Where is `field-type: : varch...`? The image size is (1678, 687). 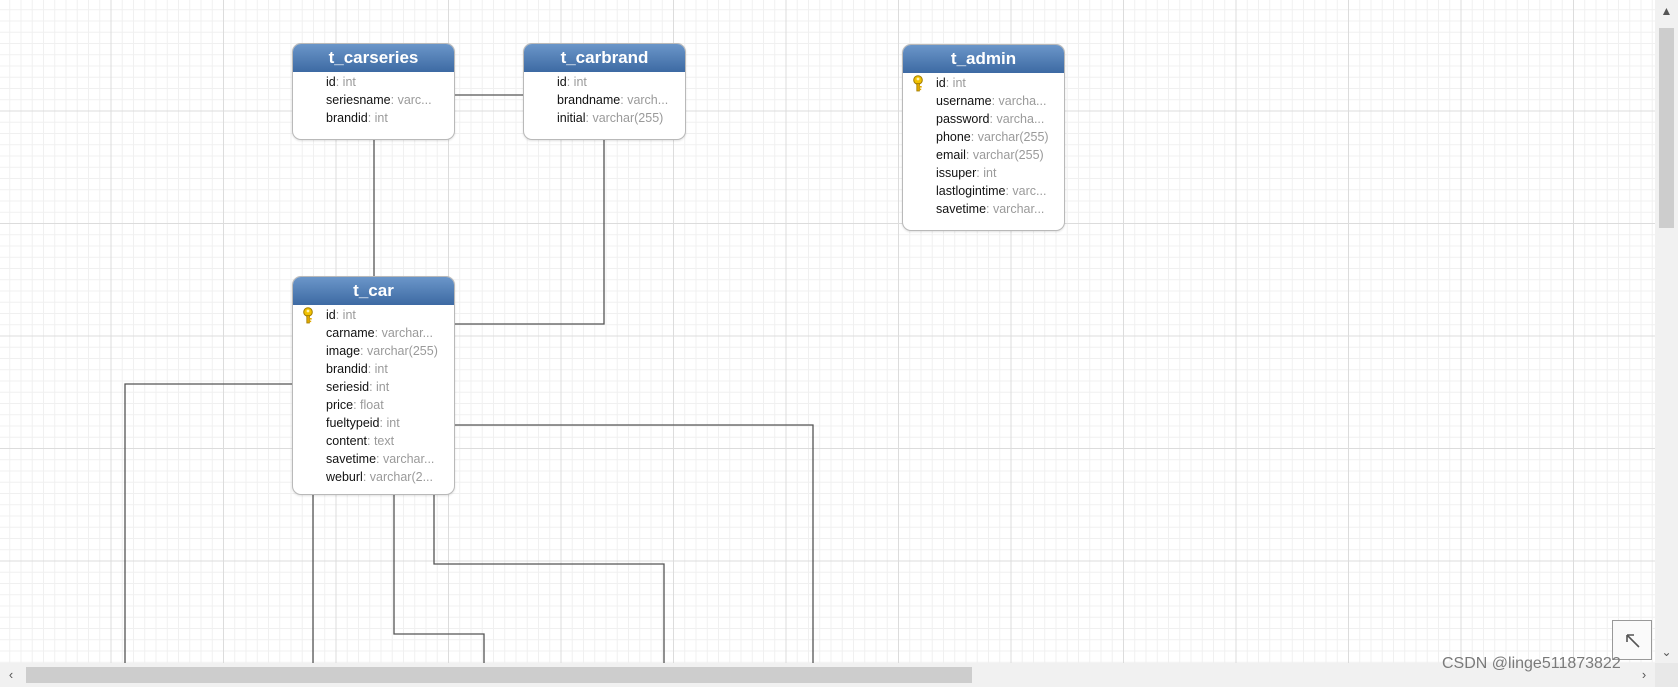
field-type: : varch... is located at coordinates (644, 100).